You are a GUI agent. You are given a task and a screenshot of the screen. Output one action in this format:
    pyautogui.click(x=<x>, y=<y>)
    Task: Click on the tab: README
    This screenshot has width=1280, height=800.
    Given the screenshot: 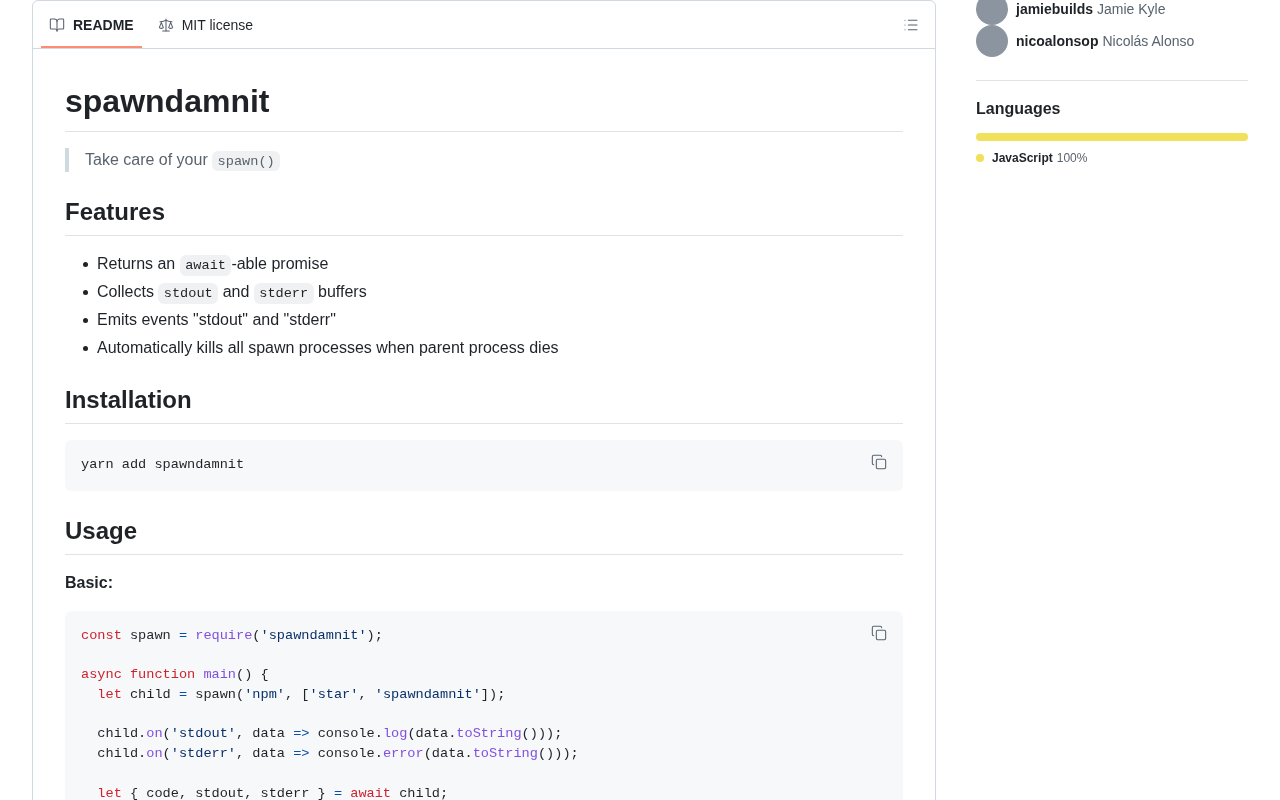 What is the action you would take?
    pyautogui.click(x=91, y=24)
    